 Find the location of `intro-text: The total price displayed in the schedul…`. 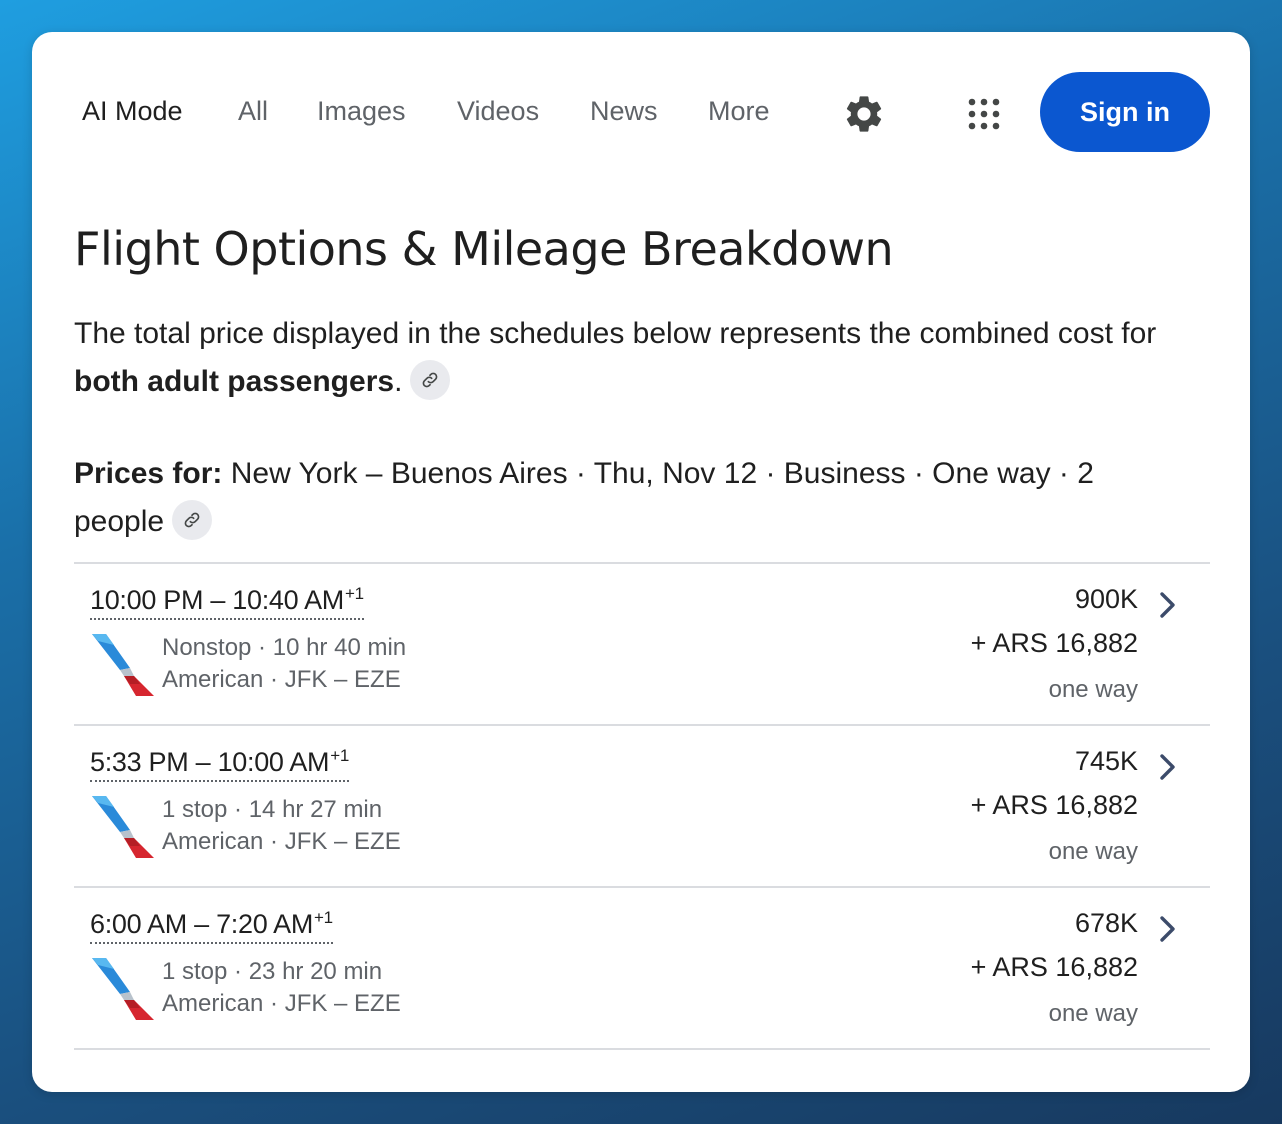

intro-text: The total price displayed in the schedul… is located at coordinates (615, 333).